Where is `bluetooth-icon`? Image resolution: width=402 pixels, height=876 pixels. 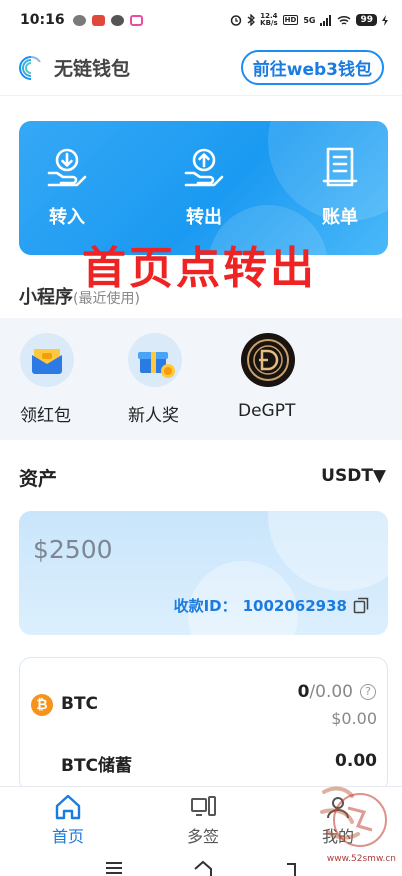 bluetooth-icon is located at coordinates (251, 20).